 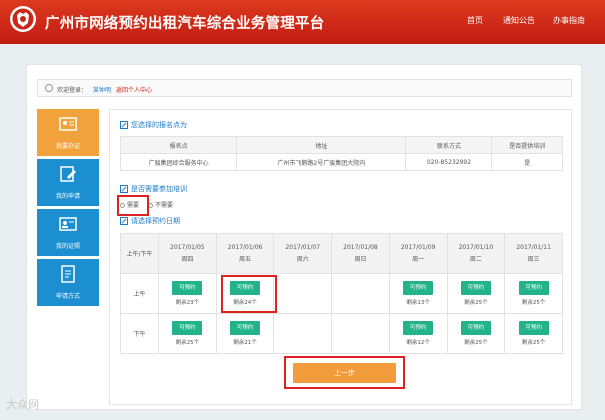 I want to click on slot-cell: 可预约剩余13个, so click(x=418, y=293).